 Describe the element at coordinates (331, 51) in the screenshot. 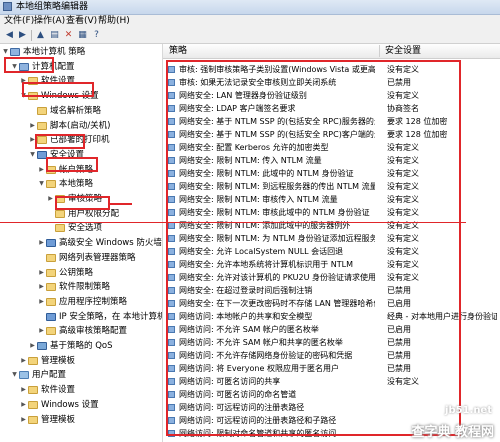

I see `list-header: 策略 安全设置` at that location.